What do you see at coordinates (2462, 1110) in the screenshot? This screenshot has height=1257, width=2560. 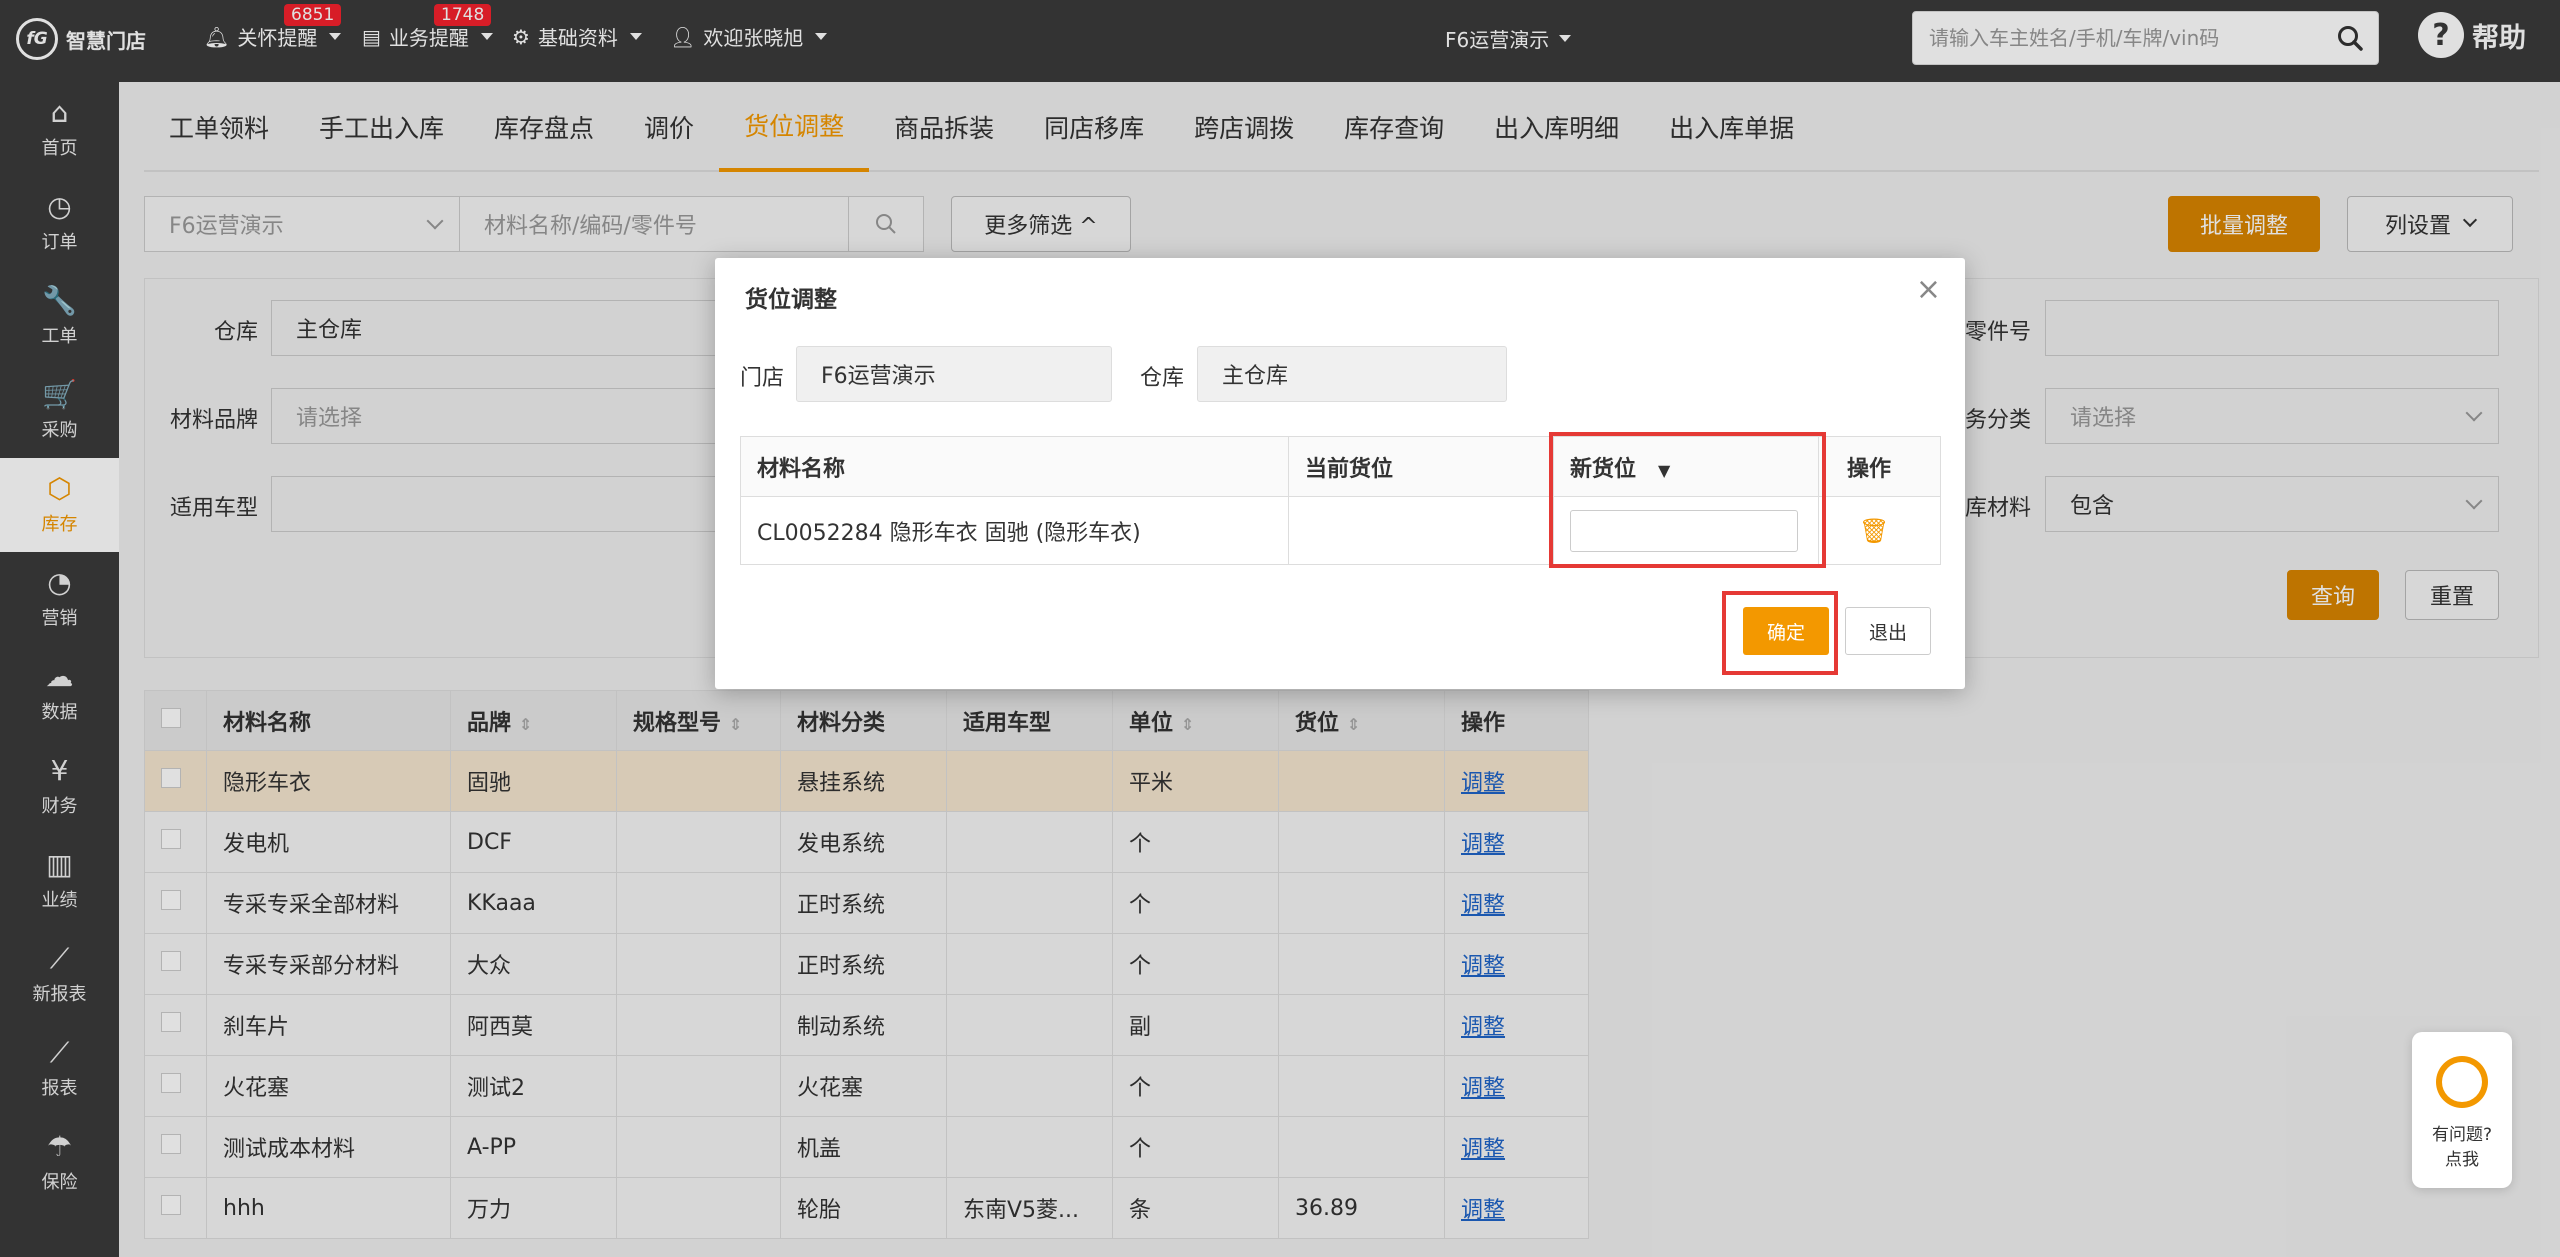 I see `floating-help-widget: 有问题? 点我` at bounding box center [2462, 1110].